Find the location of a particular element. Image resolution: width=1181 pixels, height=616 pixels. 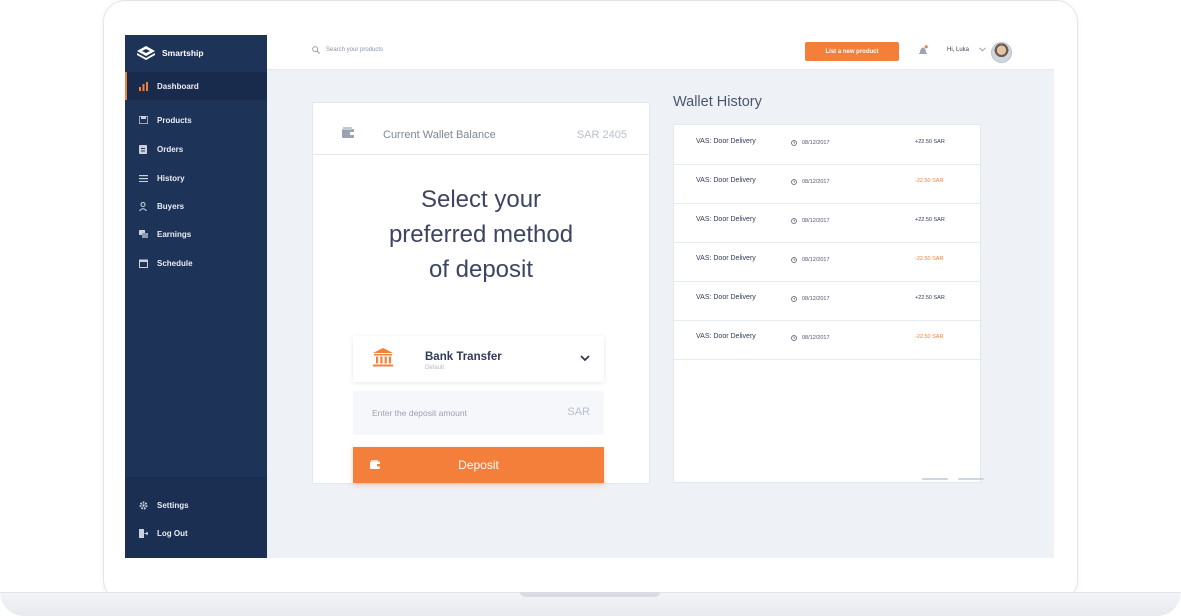

sidebar-item-products: Products is located at coordinates (196, 120).